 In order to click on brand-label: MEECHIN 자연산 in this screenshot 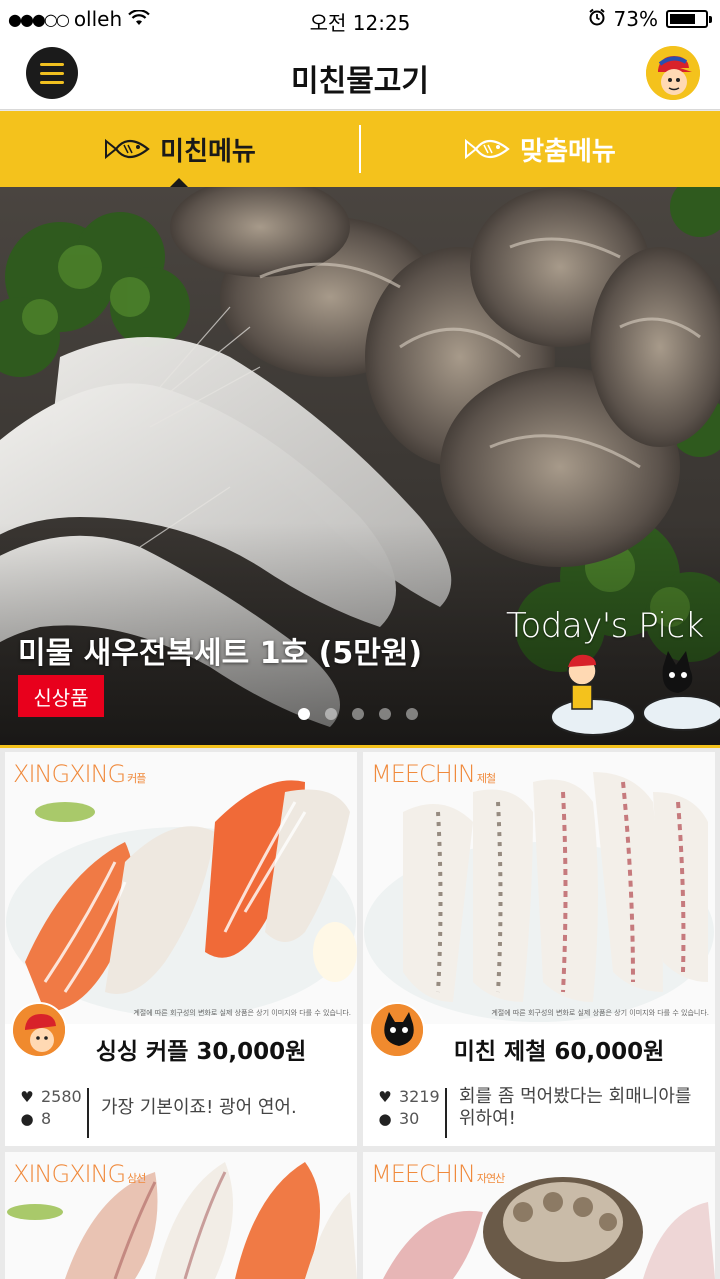, I will do `click(438, 1174)`.